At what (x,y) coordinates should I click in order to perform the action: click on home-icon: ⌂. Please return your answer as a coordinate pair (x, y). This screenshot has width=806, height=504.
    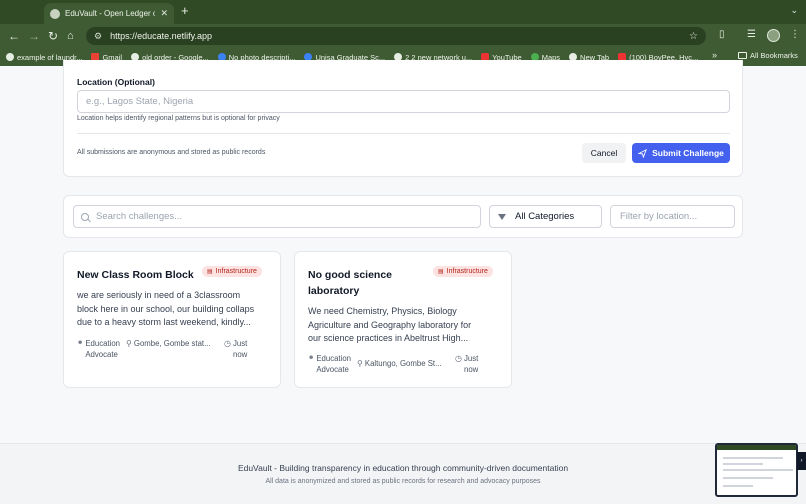
    Looking at the image, I should click on (70, 36).